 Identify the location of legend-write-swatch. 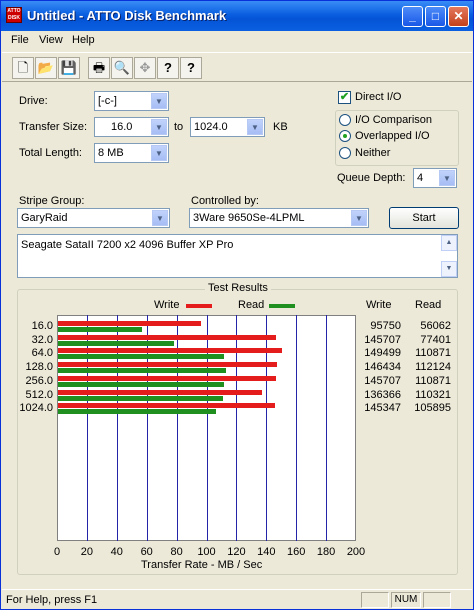
(199, 306).